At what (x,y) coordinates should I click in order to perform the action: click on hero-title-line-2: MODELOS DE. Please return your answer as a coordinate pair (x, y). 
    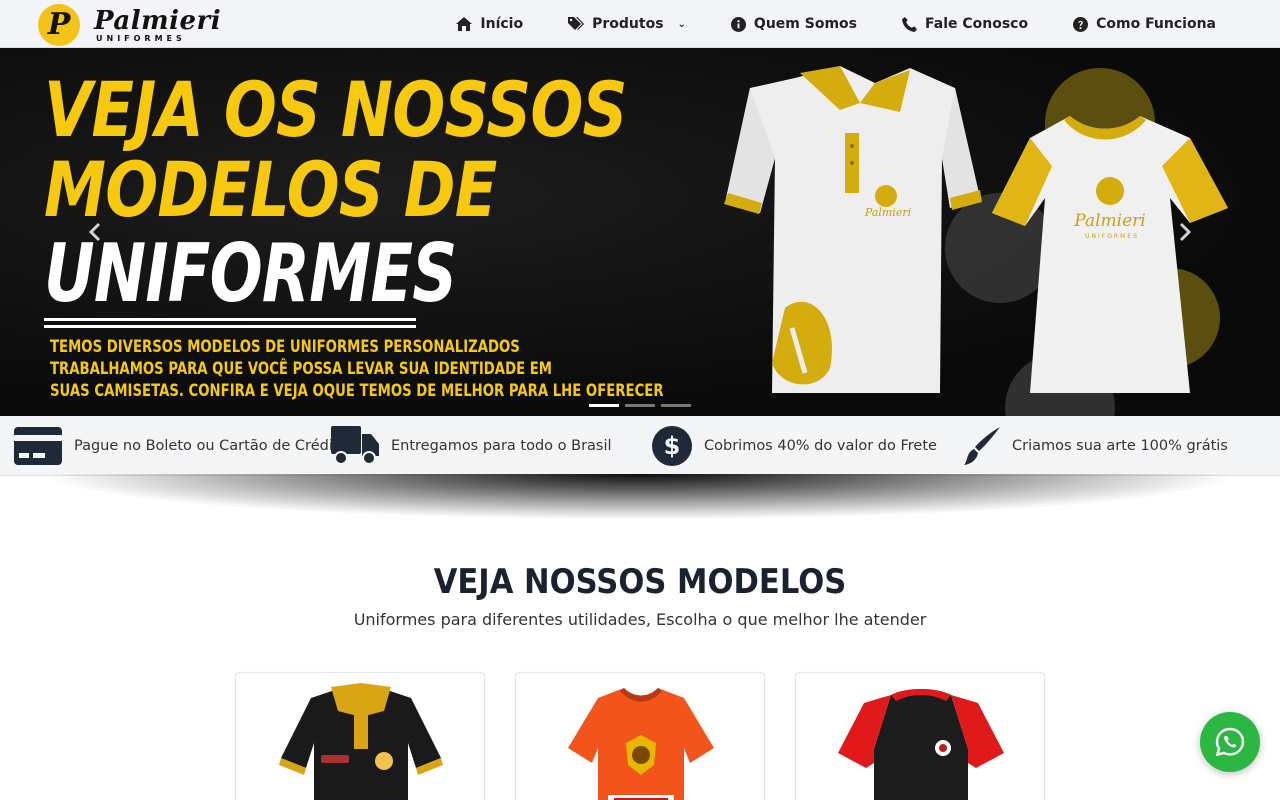
    Looking at the image, I should click on (270, 189).